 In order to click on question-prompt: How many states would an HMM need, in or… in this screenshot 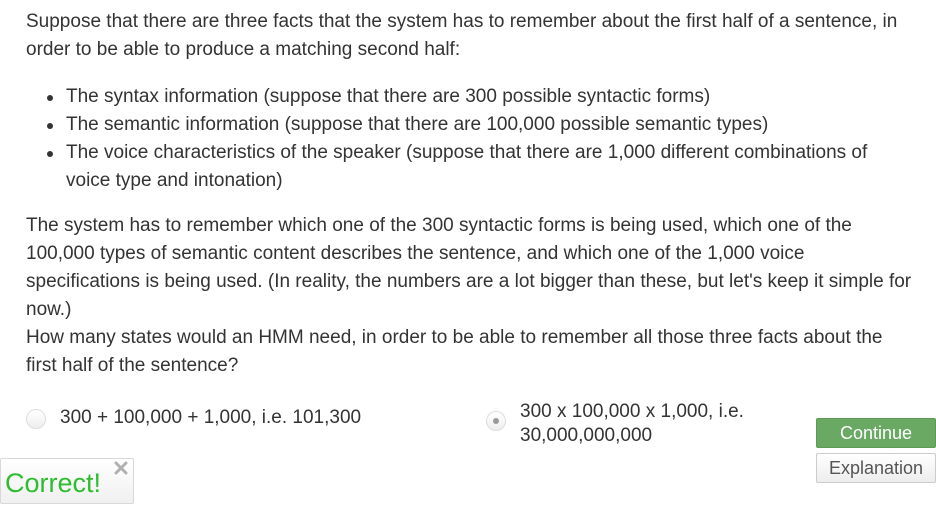, I will do `click(454, 351)`.